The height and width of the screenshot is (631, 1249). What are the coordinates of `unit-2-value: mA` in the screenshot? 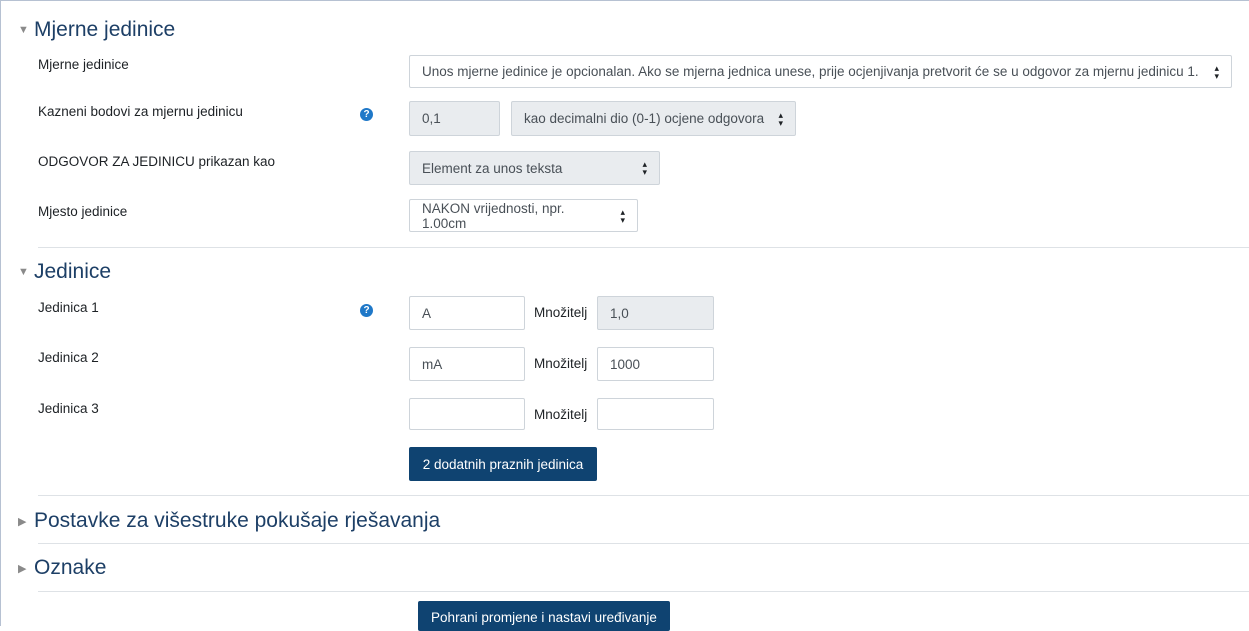 It's located at (432, 364).